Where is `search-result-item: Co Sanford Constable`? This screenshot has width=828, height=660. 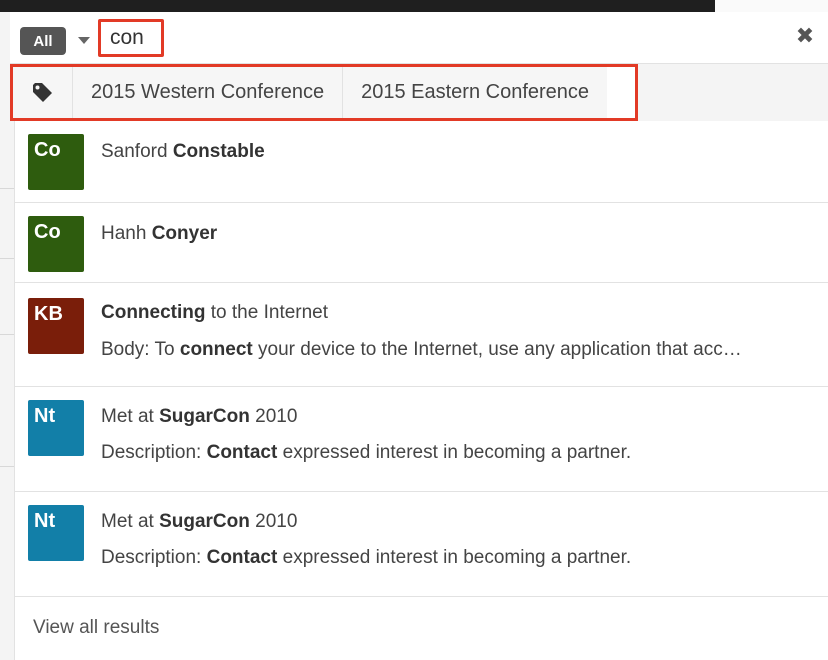
search-result-item: Co Sanford Constable is located at coordinates (421, 162).